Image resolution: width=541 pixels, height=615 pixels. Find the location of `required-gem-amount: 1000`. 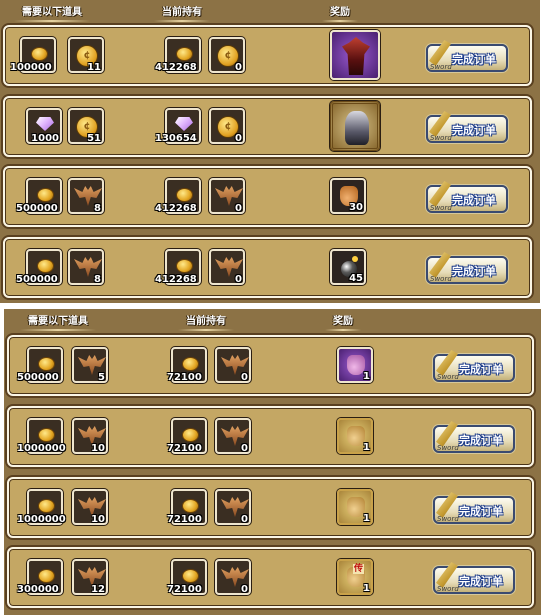

required-gem-amount: 1000 is located at coordinates (45, 138).